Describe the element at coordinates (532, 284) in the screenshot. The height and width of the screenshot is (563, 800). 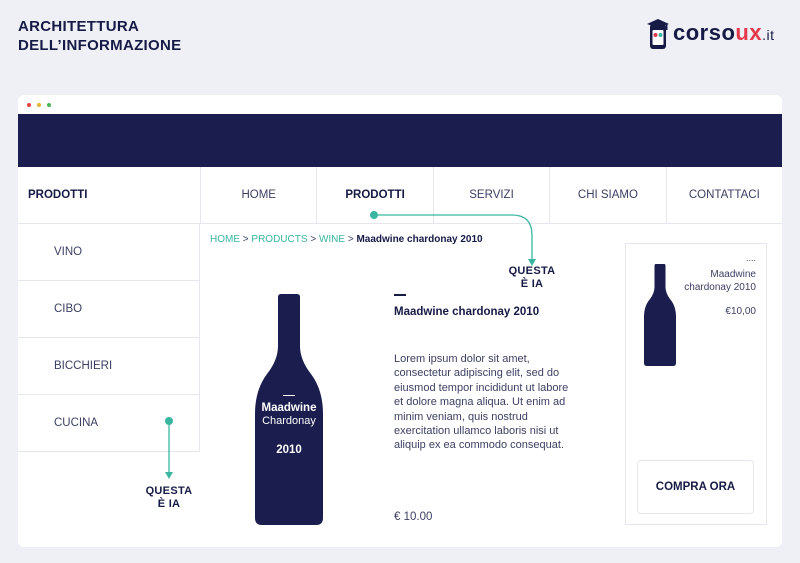
I see `annotation-label-top-line2: È IA` at that location.